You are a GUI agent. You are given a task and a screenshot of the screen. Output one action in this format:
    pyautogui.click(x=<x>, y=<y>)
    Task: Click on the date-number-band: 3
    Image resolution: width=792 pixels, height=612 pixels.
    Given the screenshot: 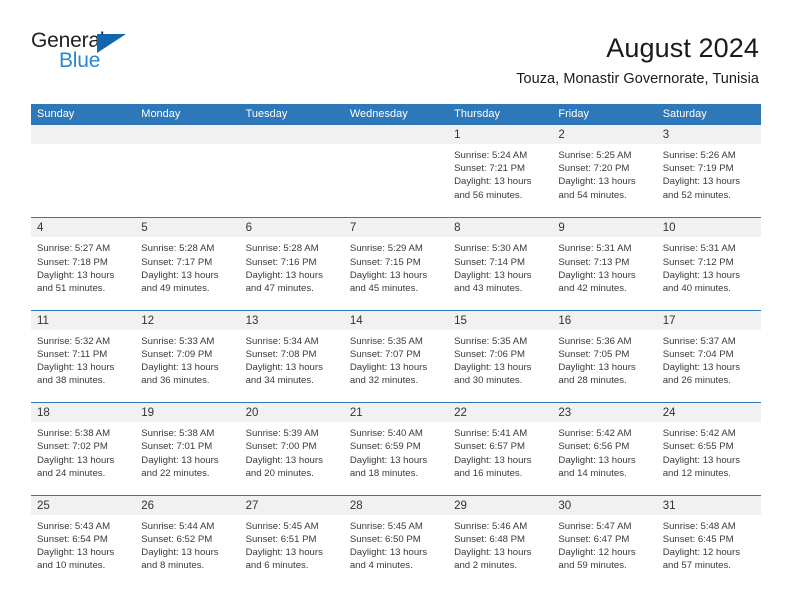 What is the action you would take?
    pyautogui.click(x=708, y=134)
    